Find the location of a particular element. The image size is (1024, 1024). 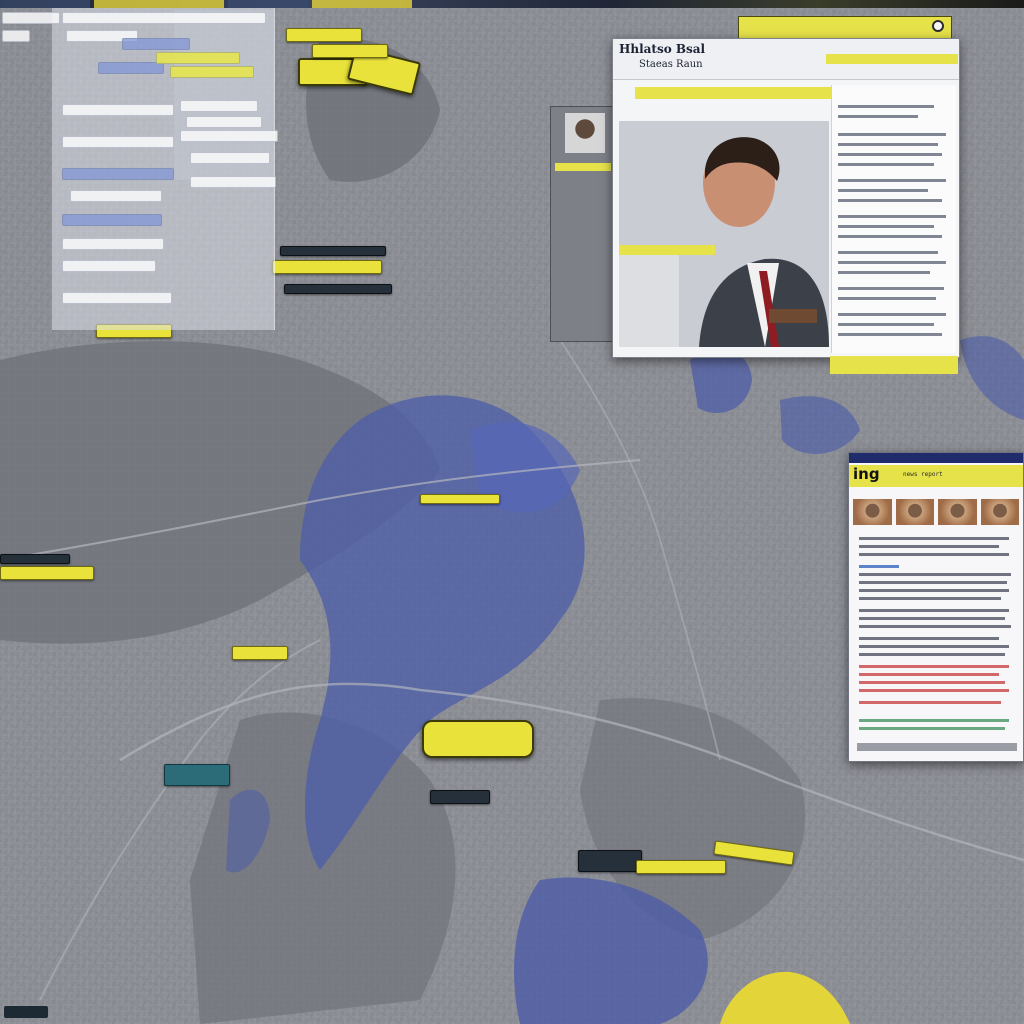

top-tab-bar is located at coordinates (206, 4).